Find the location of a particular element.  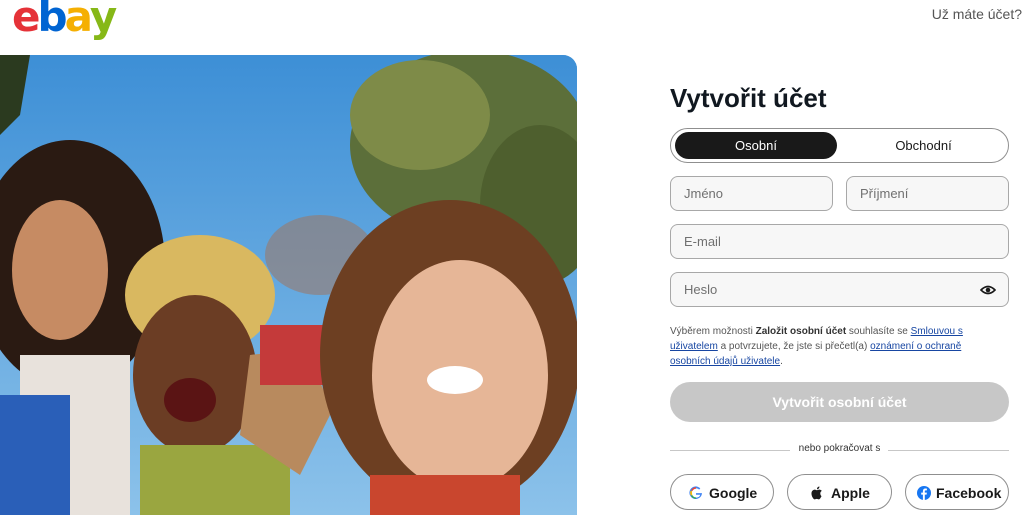

create-account-button: Vytvořit osobní účet is located at coordinates (839, 402).